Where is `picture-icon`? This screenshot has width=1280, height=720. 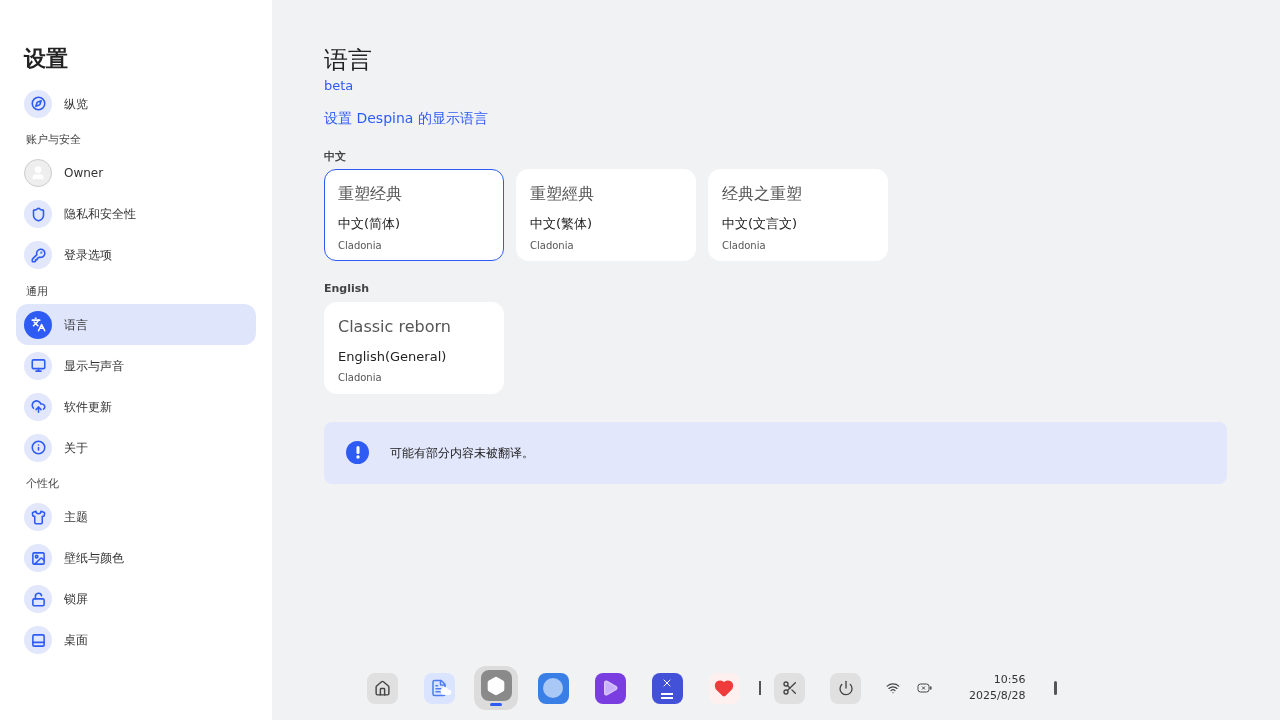
picture-icon is located at coordinates (38, 558).